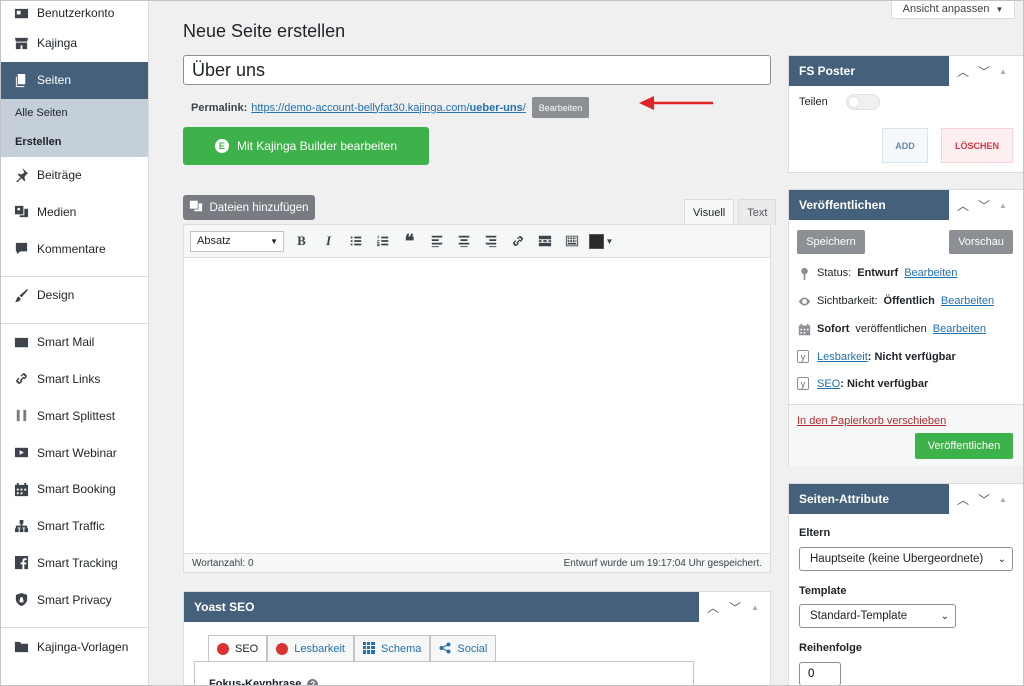 Image resolution: width=1024 pixels, height=686 pixels. Describe the element at coordinates (560, 107) in the screenshot. I see `permalink-edit-button: Bearbeiten` at that location.